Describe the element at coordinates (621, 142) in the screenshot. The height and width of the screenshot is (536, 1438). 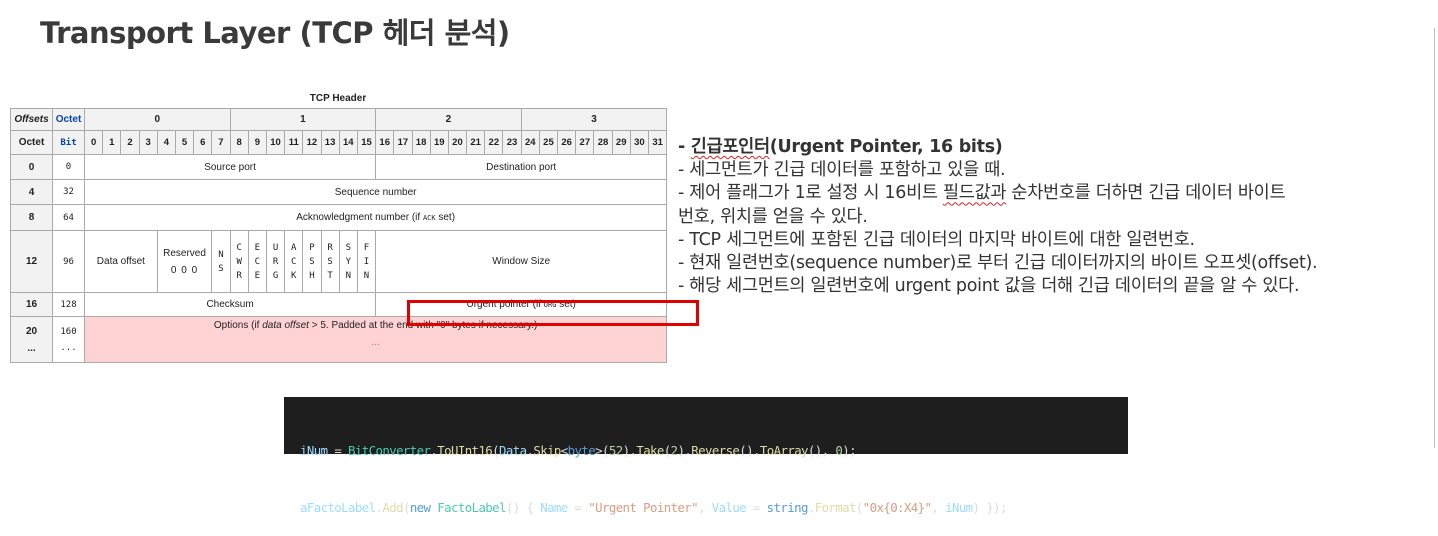
I see `bit-number-29: 29` at that location.